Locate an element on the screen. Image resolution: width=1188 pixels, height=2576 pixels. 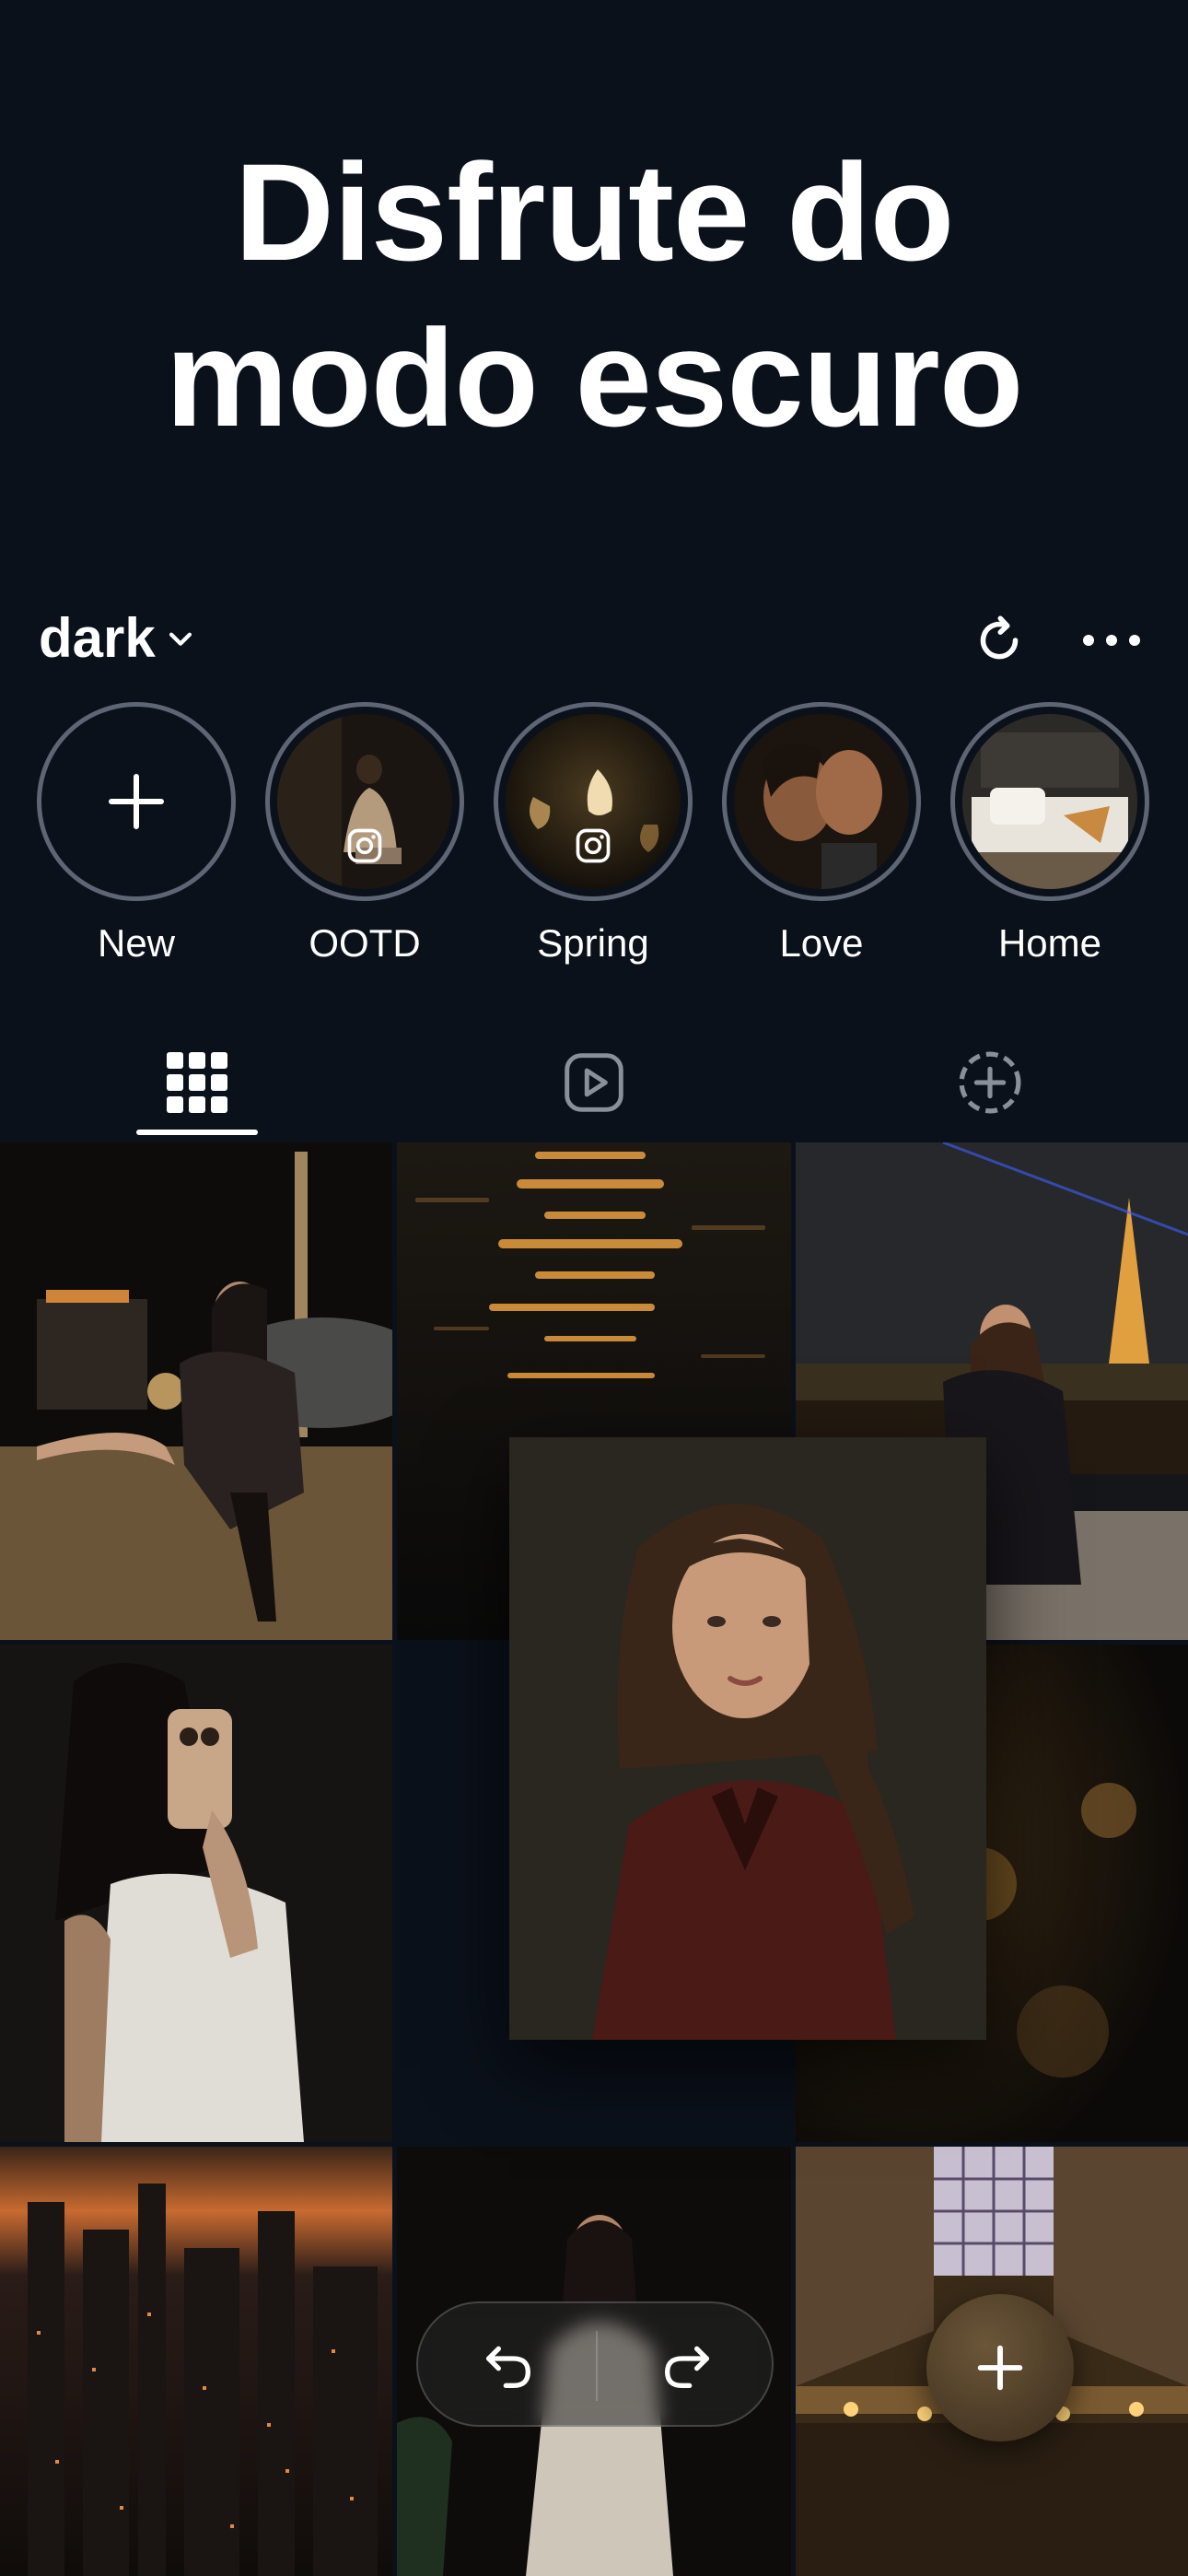
highlight-label: Spring is located at coordinates (593, 943).